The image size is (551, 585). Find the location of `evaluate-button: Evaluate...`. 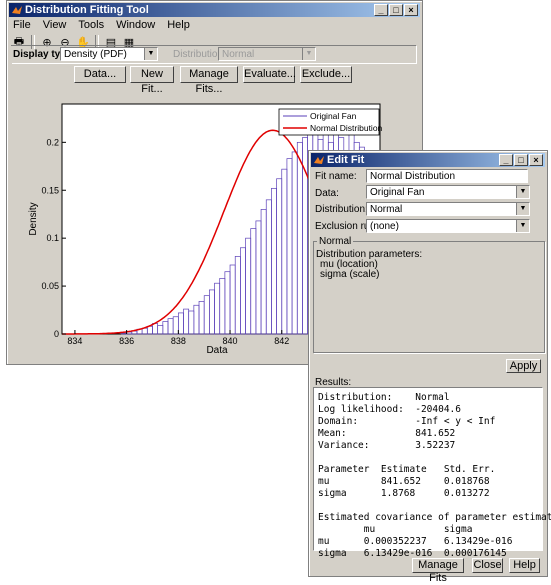

evaluate-button: Evaluate... is located at coordinates (269, 74).